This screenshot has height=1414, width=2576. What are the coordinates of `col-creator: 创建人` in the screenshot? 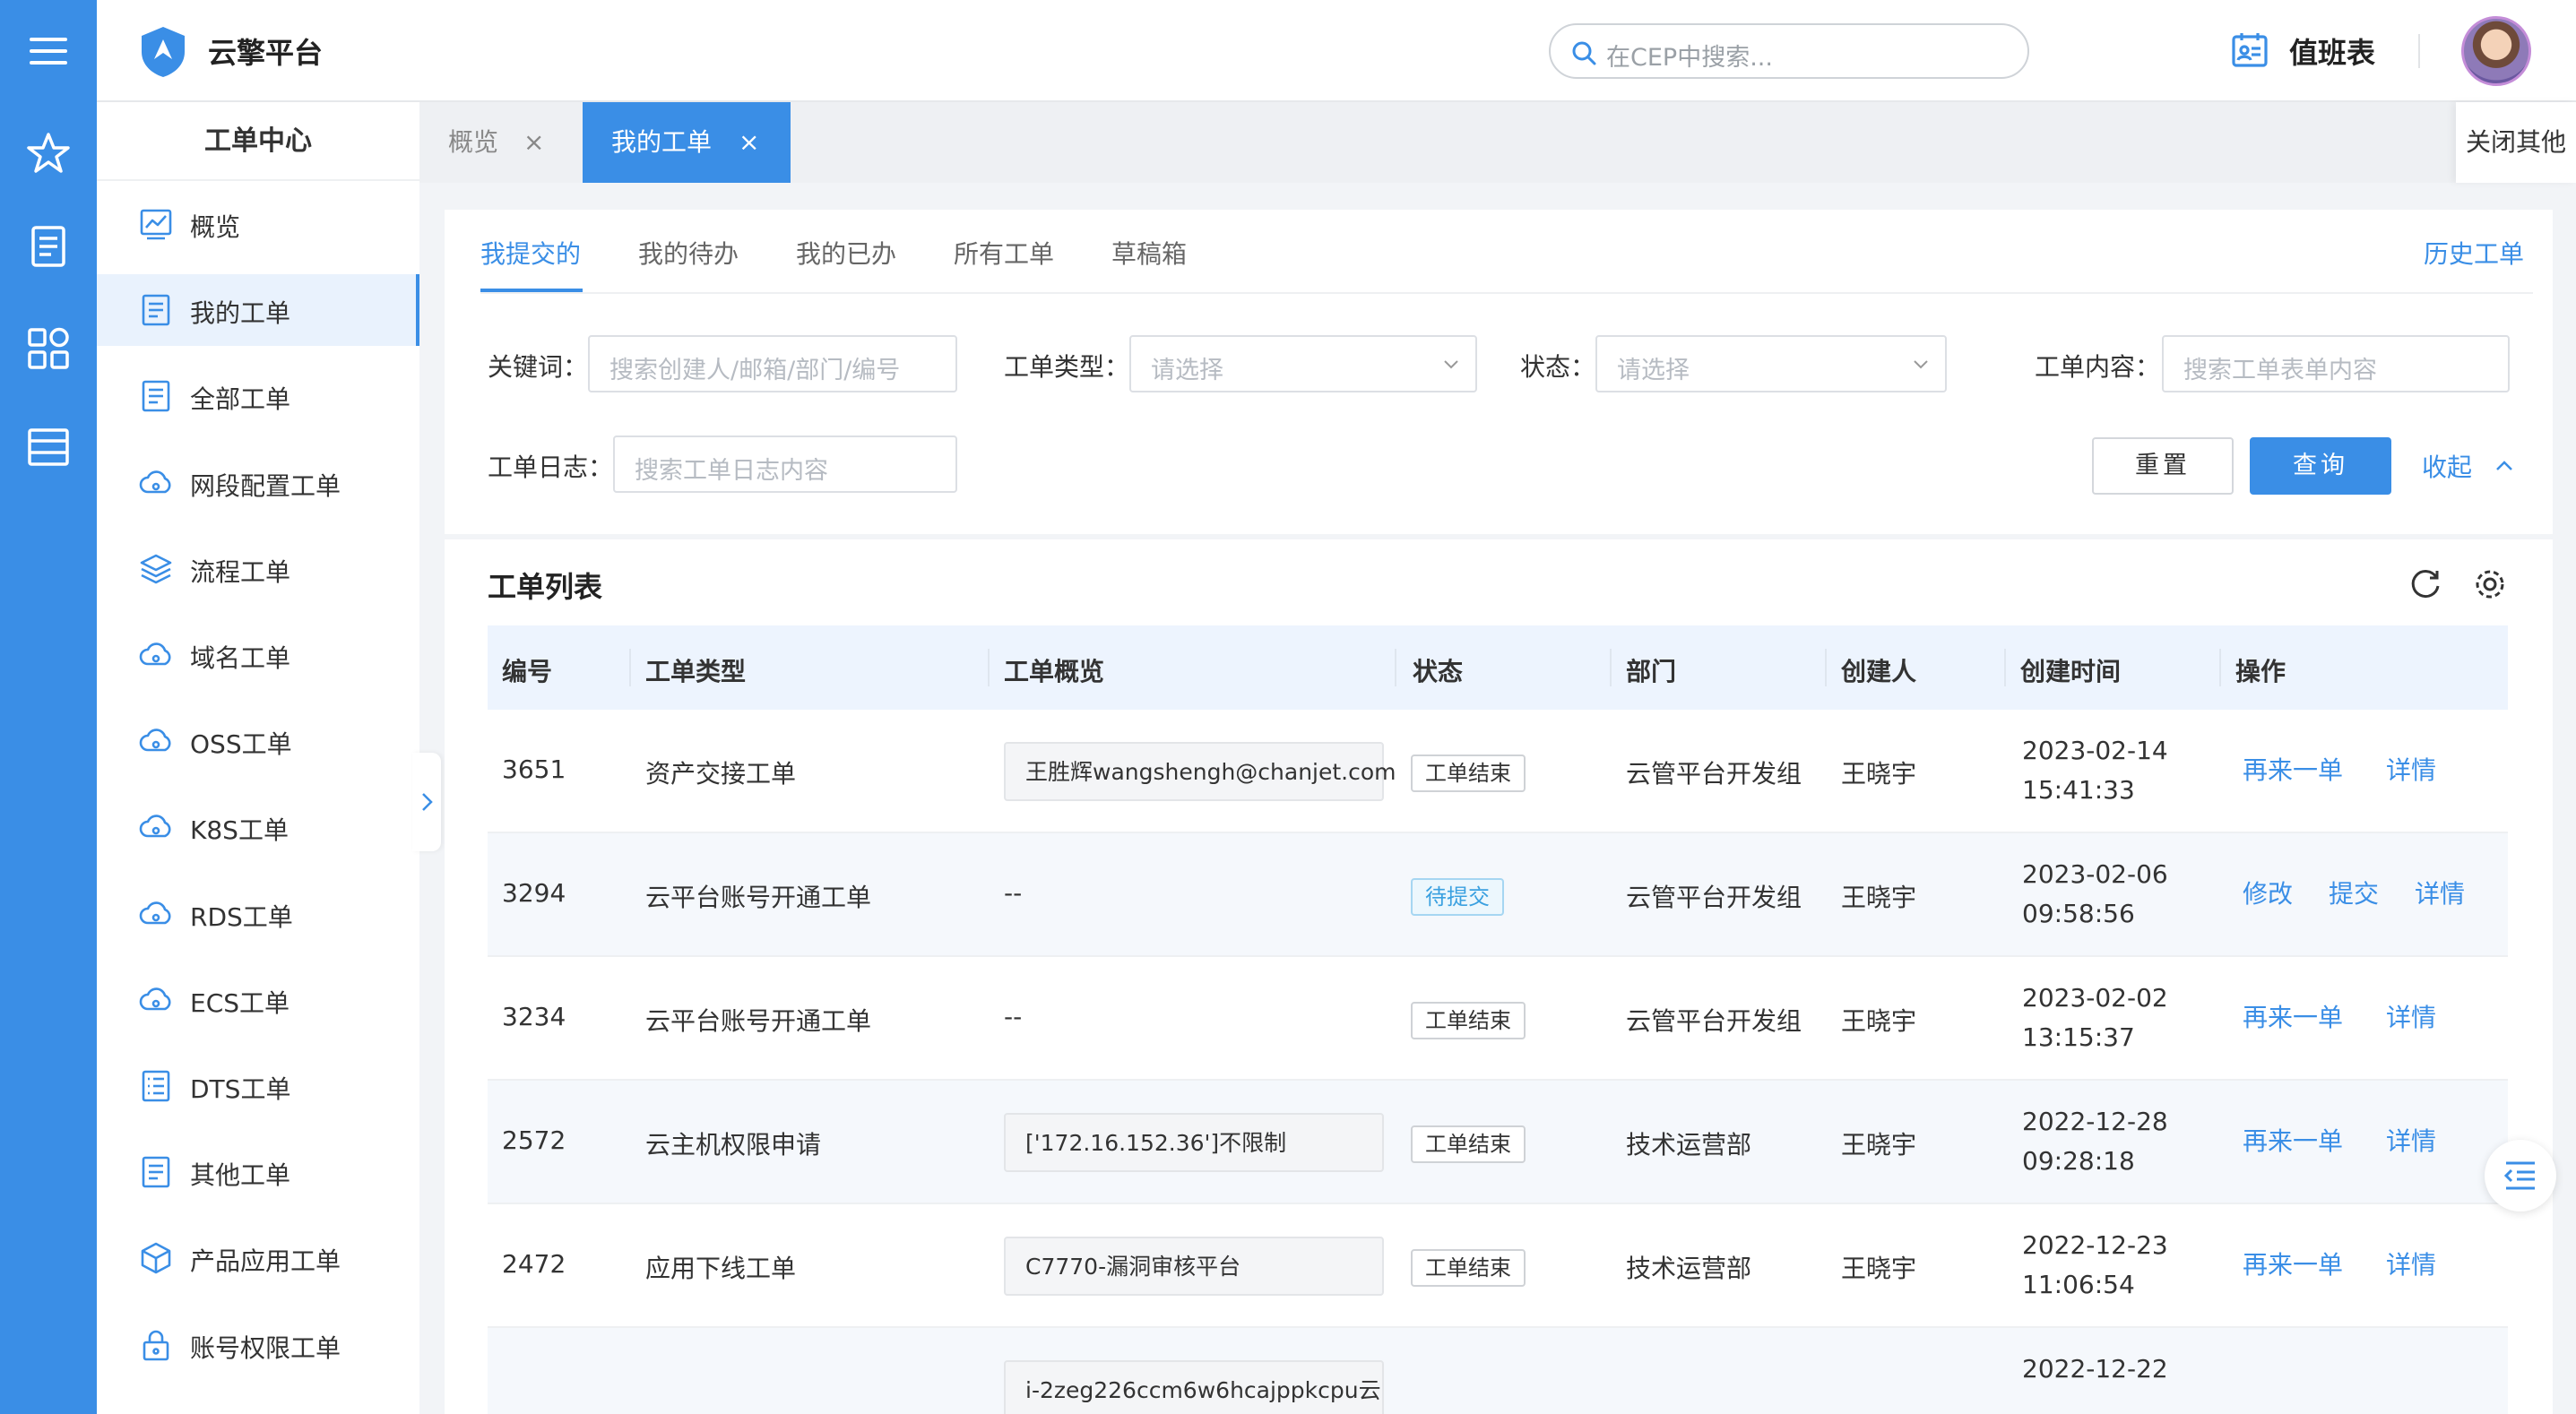 It's located at (1879, 671).